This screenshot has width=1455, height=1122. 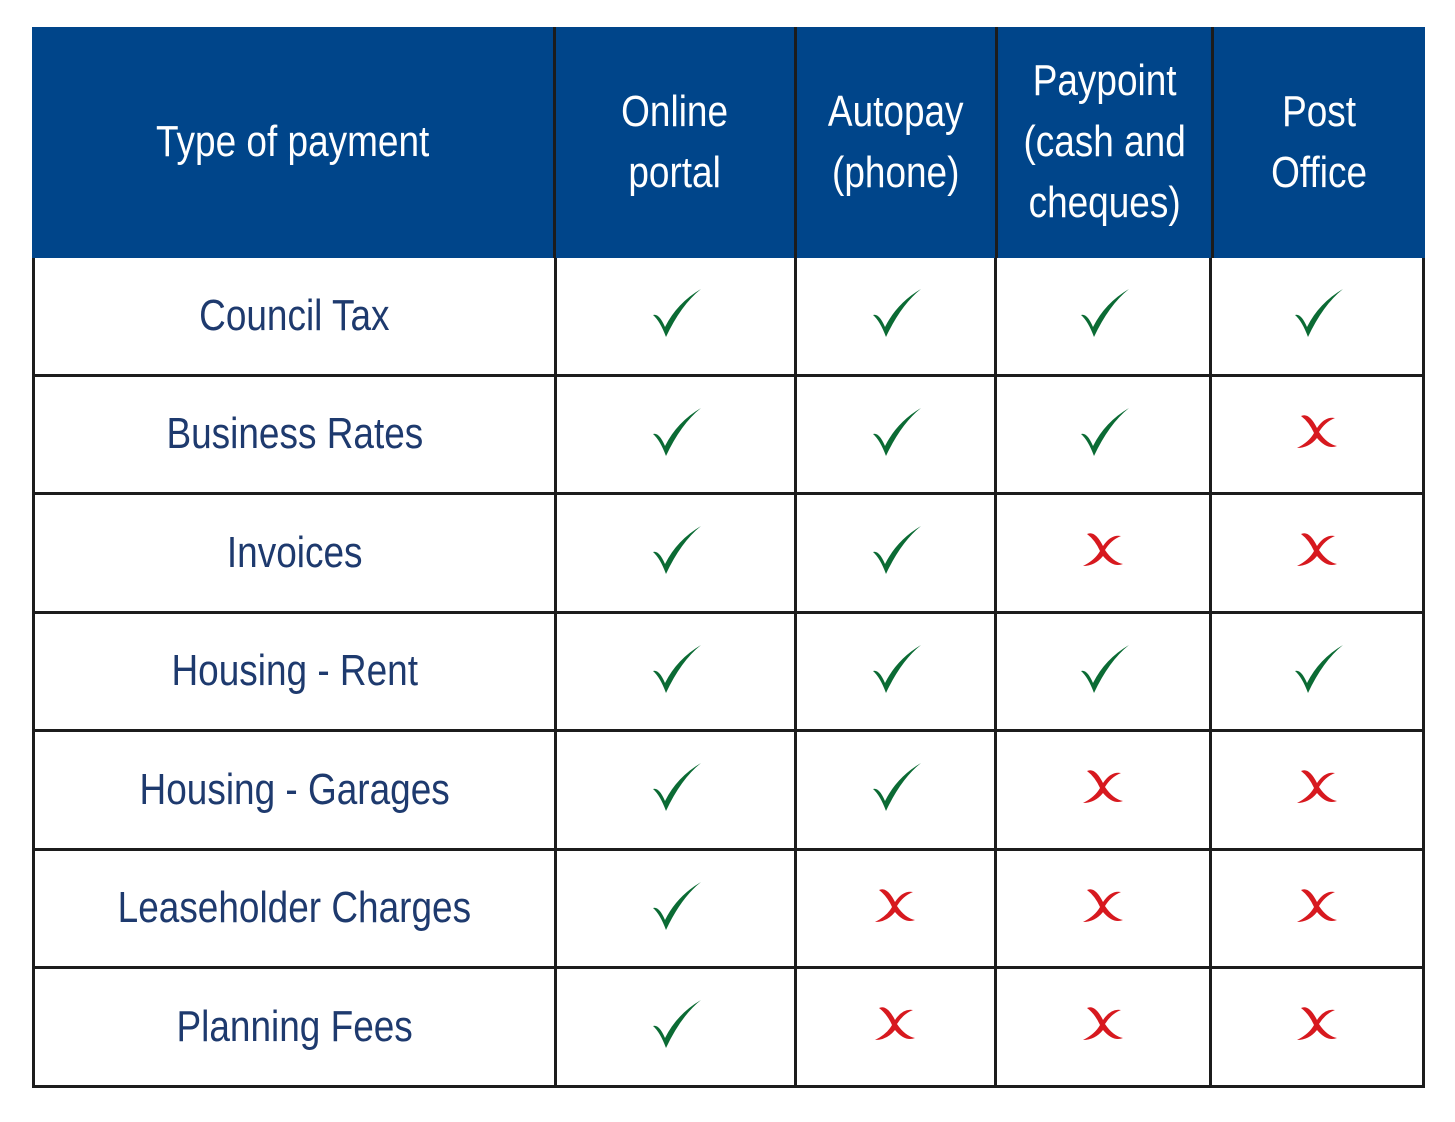 I want to click on header-label: Online portal, so click(x=675, y=141).